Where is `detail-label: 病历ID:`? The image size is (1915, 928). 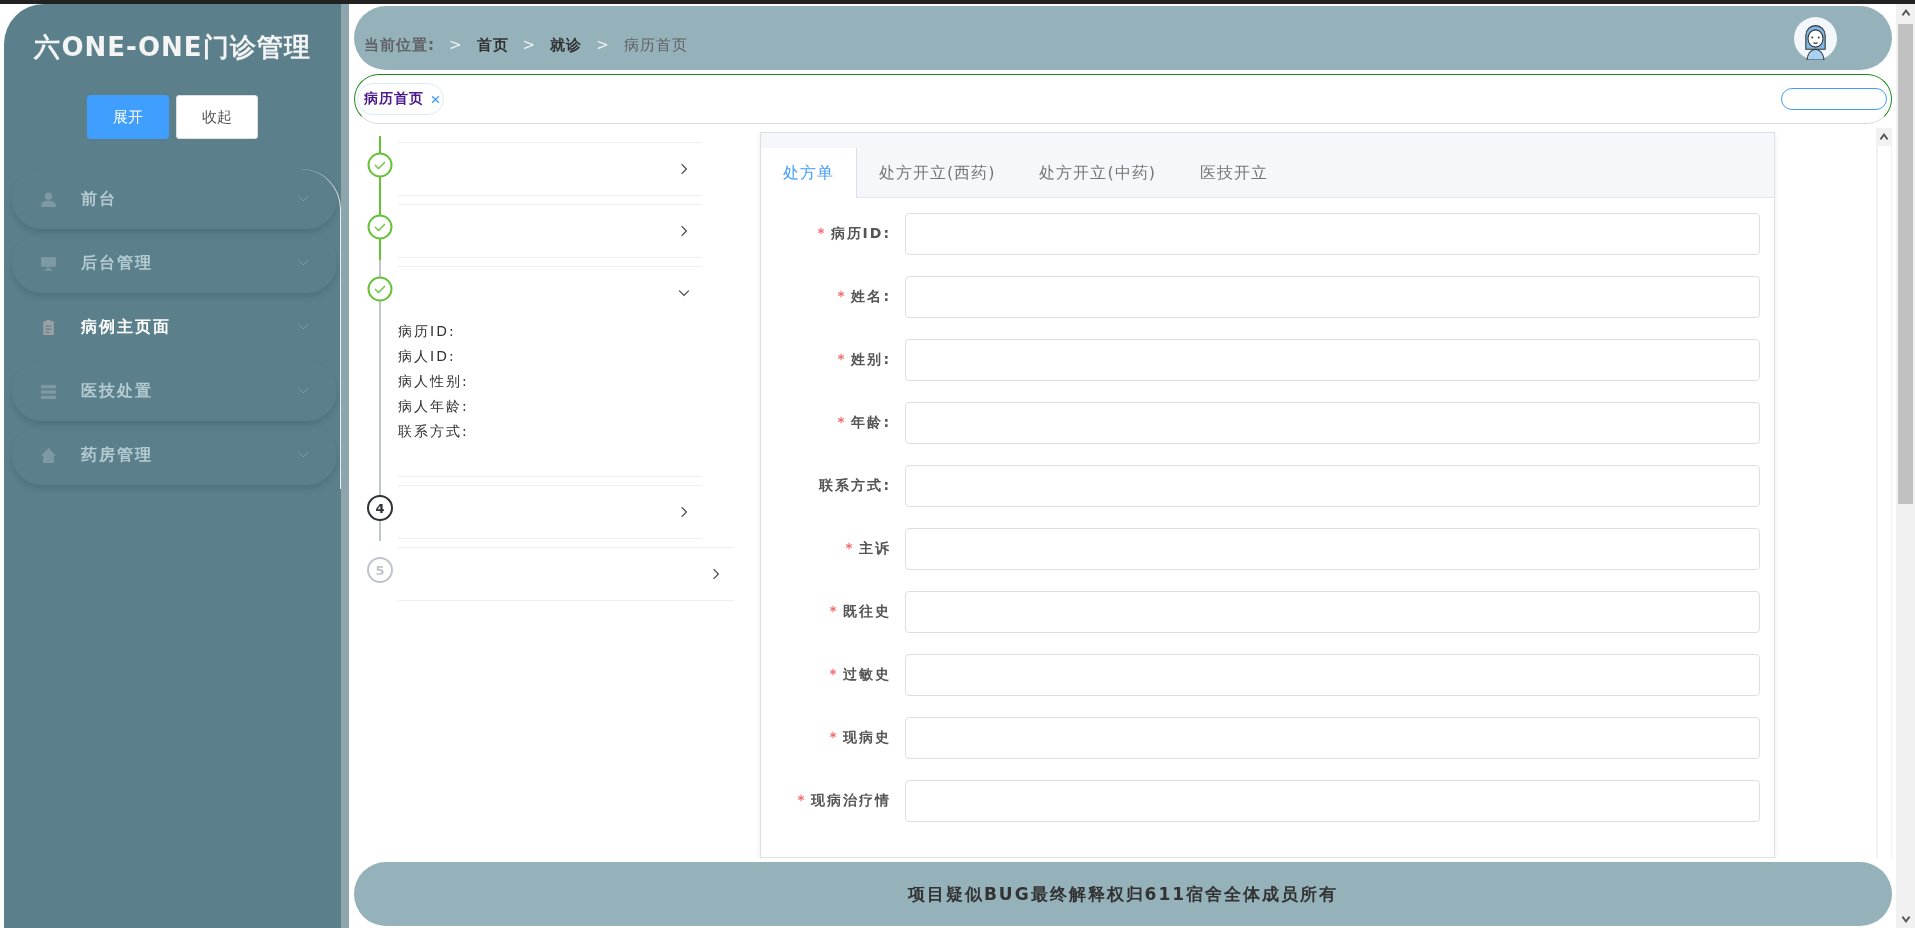
detail-label: 病历ID: is located at coordinates (427, 331).